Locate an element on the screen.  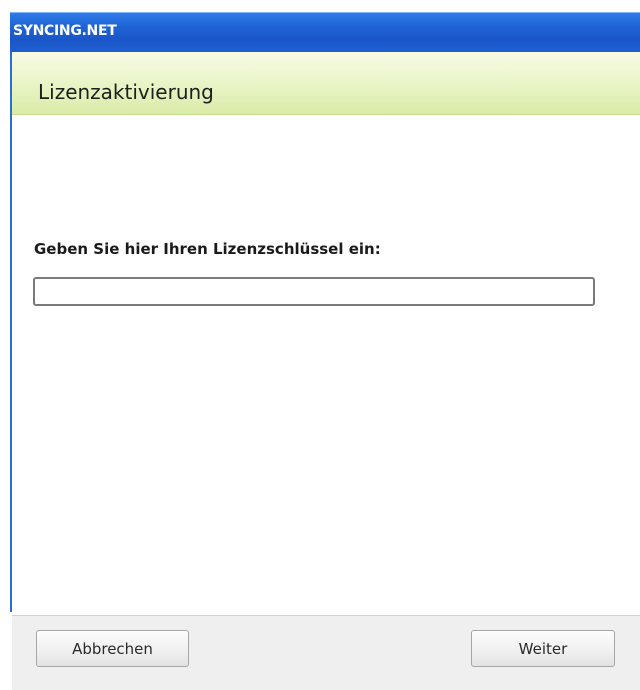
button-bar: Abbrechen Weiter is located at coordinates (326, 652).